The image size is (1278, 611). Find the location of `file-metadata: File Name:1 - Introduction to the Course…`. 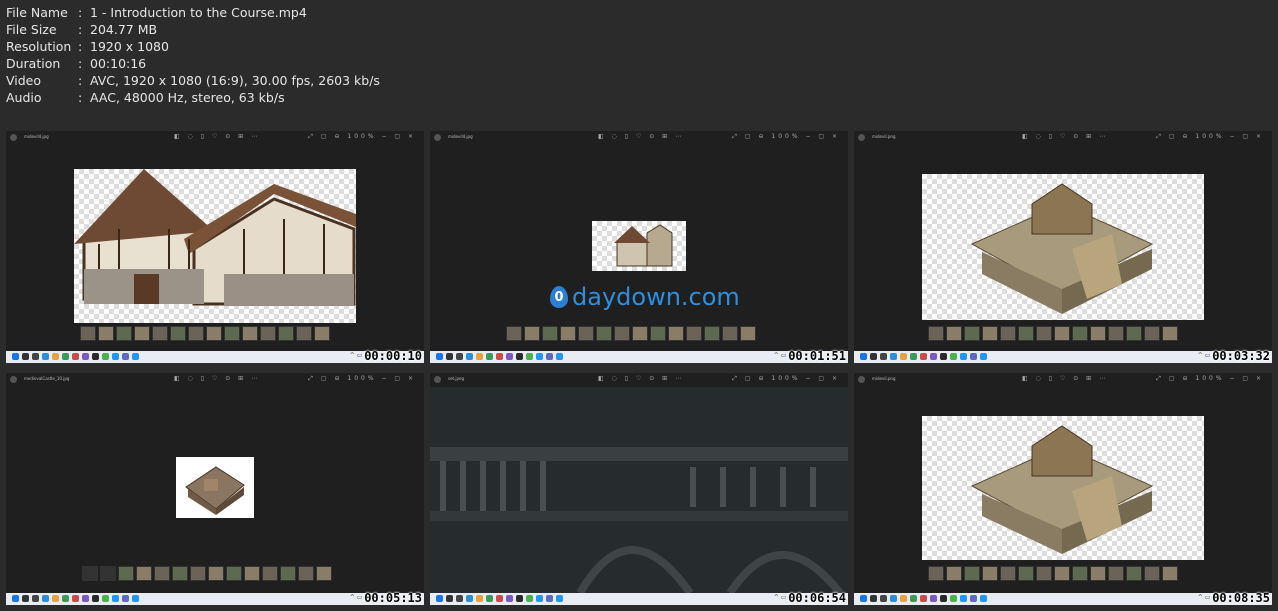

file-metadata: File Name:1 - Introduction to the Course… is located at coordinates (193, 55).